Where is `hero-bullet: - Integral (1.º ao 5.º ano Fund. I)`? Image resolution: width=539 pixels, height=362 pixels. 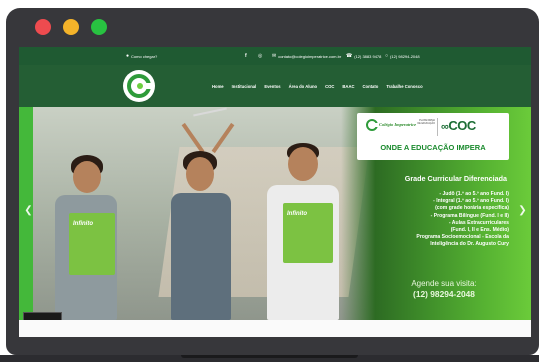
hero-bullet: - Integral (1.º ao 5.º ano Fund. I) is located at coordinates (471, 201).